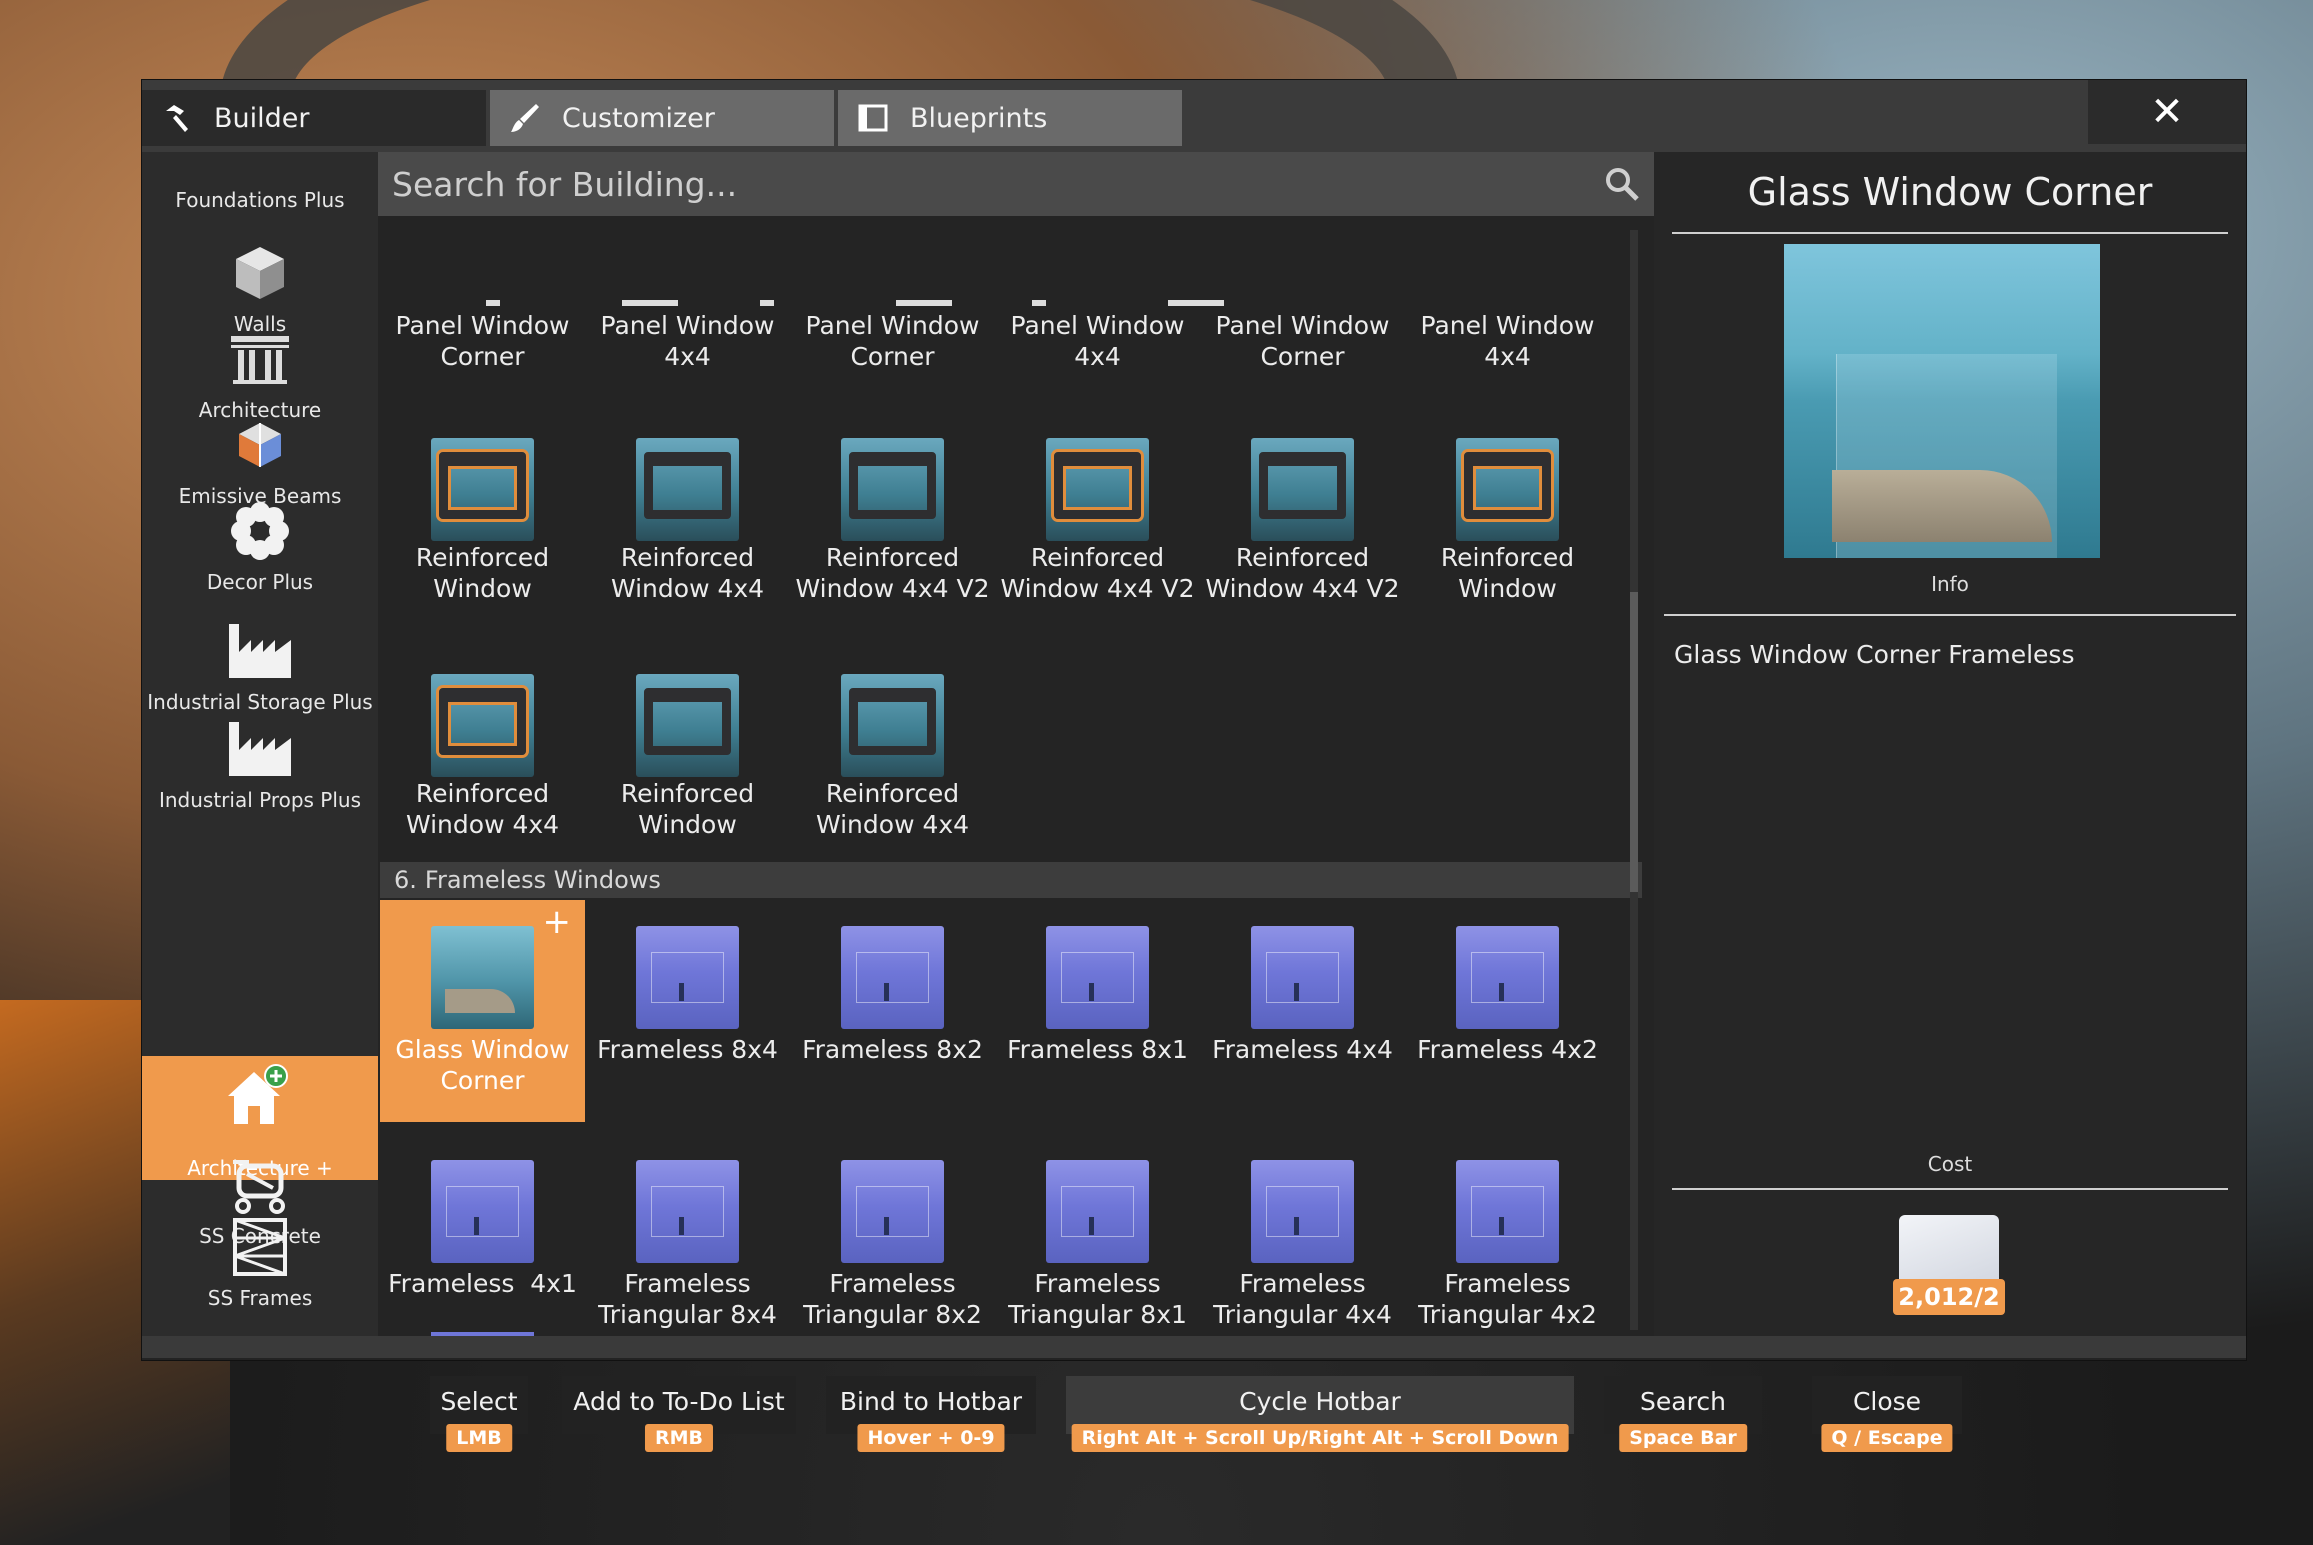  I want to click on tab-customizer: Customizer, so click(662, 118).